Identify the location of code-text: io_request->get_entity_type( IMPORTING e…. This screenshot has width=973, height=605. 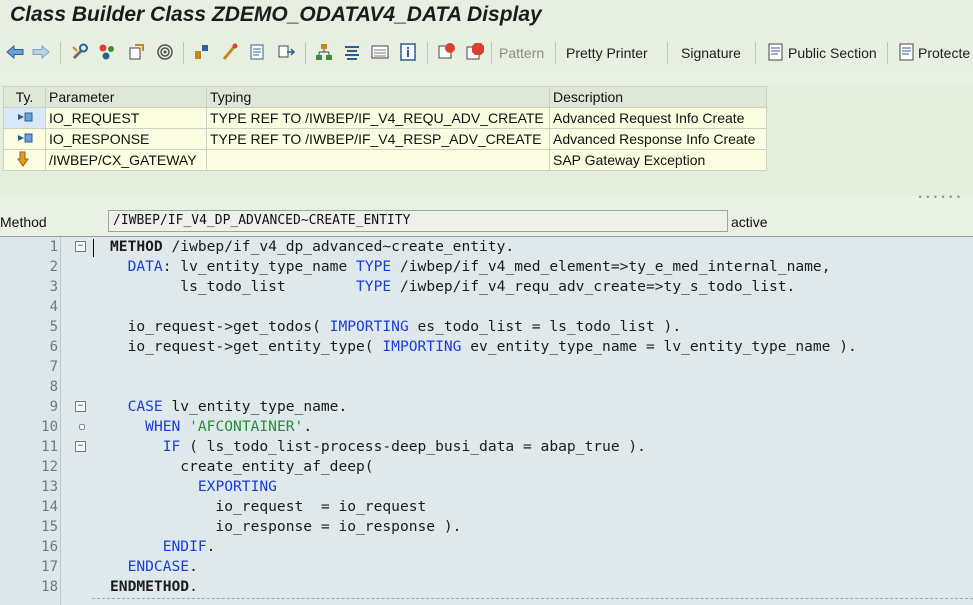
(483, 347).